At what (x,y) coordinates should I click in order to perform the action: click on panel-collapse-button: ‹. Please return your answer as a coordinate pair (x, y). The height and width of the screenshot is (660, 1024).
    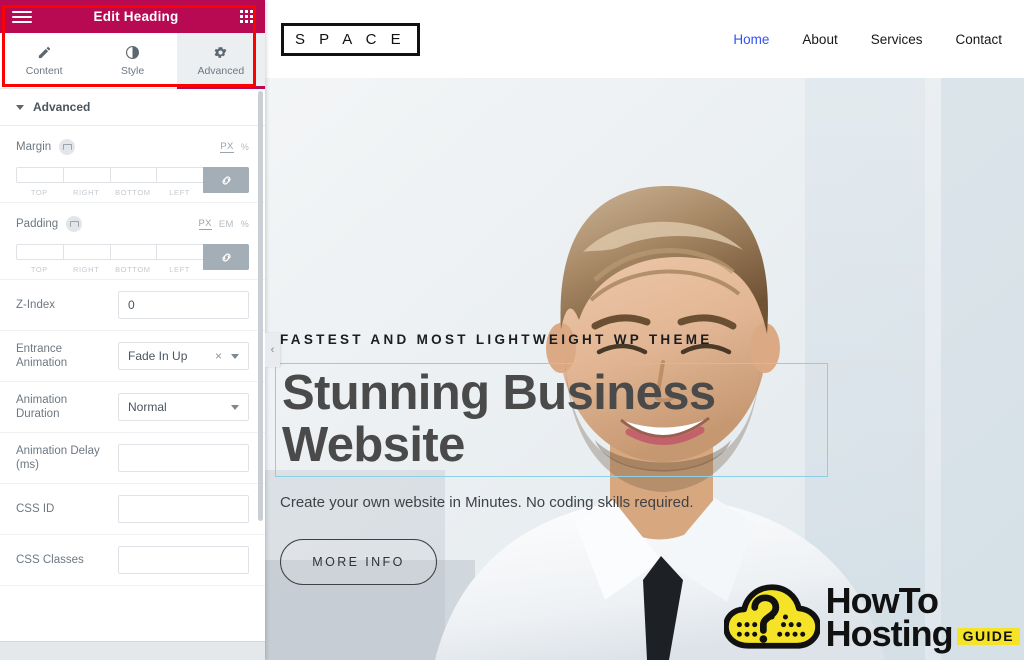
    Looking at the image, I should click on (272, 350).